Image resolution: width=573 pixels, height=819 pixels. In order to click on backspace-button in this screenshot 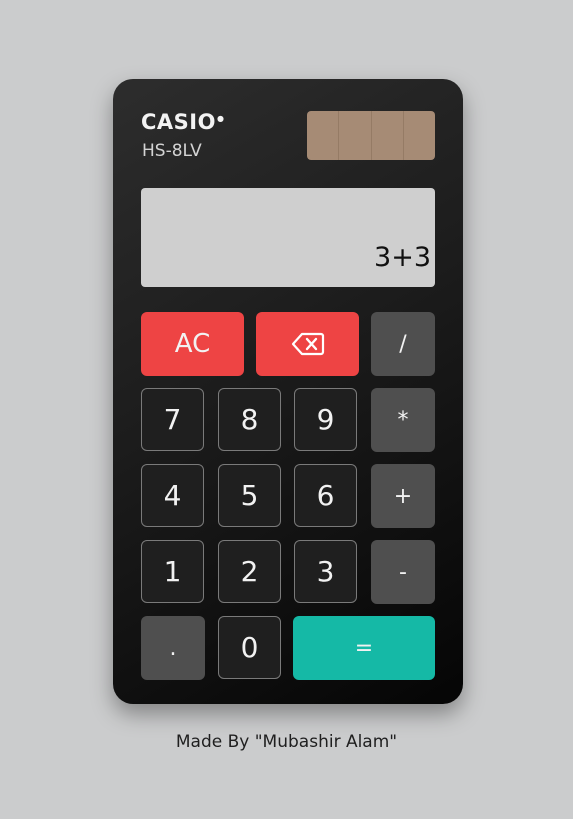, I will do `click(307, 344)`.